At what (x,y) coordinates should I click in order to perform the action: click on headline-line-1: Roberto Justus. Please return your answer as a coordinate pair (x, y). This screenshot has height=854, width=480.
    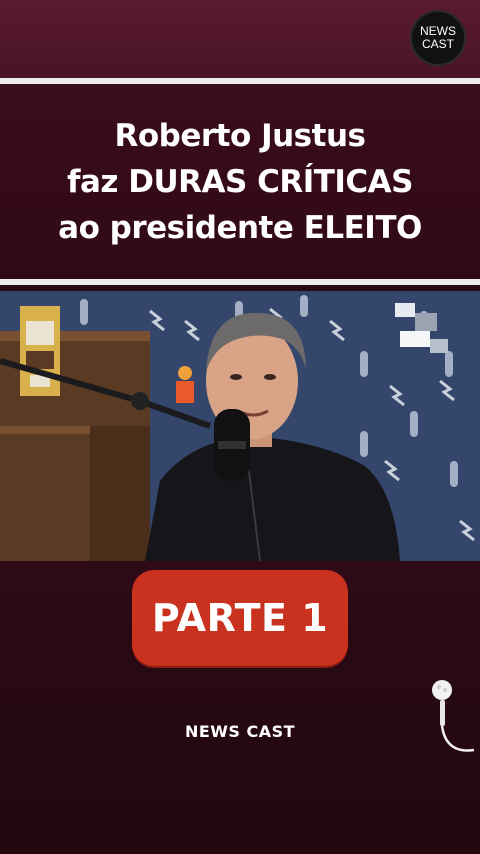
    Looking at the image, I should click on (240, 135).